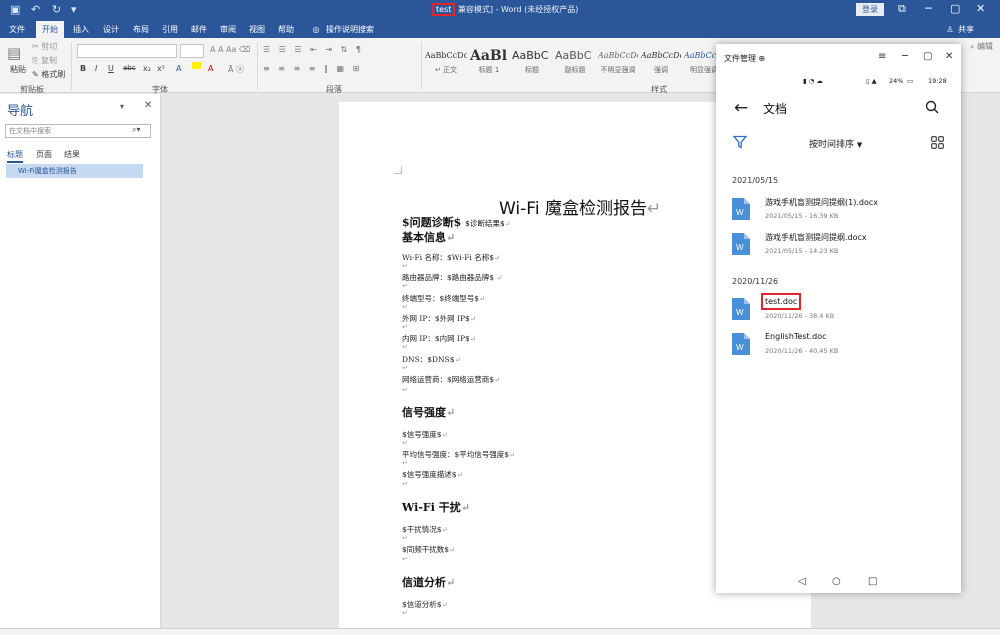 The width and height of the screenshot is (1000, 635). I want to click on cut-button: ✂ 剪切, so click(44, 46).